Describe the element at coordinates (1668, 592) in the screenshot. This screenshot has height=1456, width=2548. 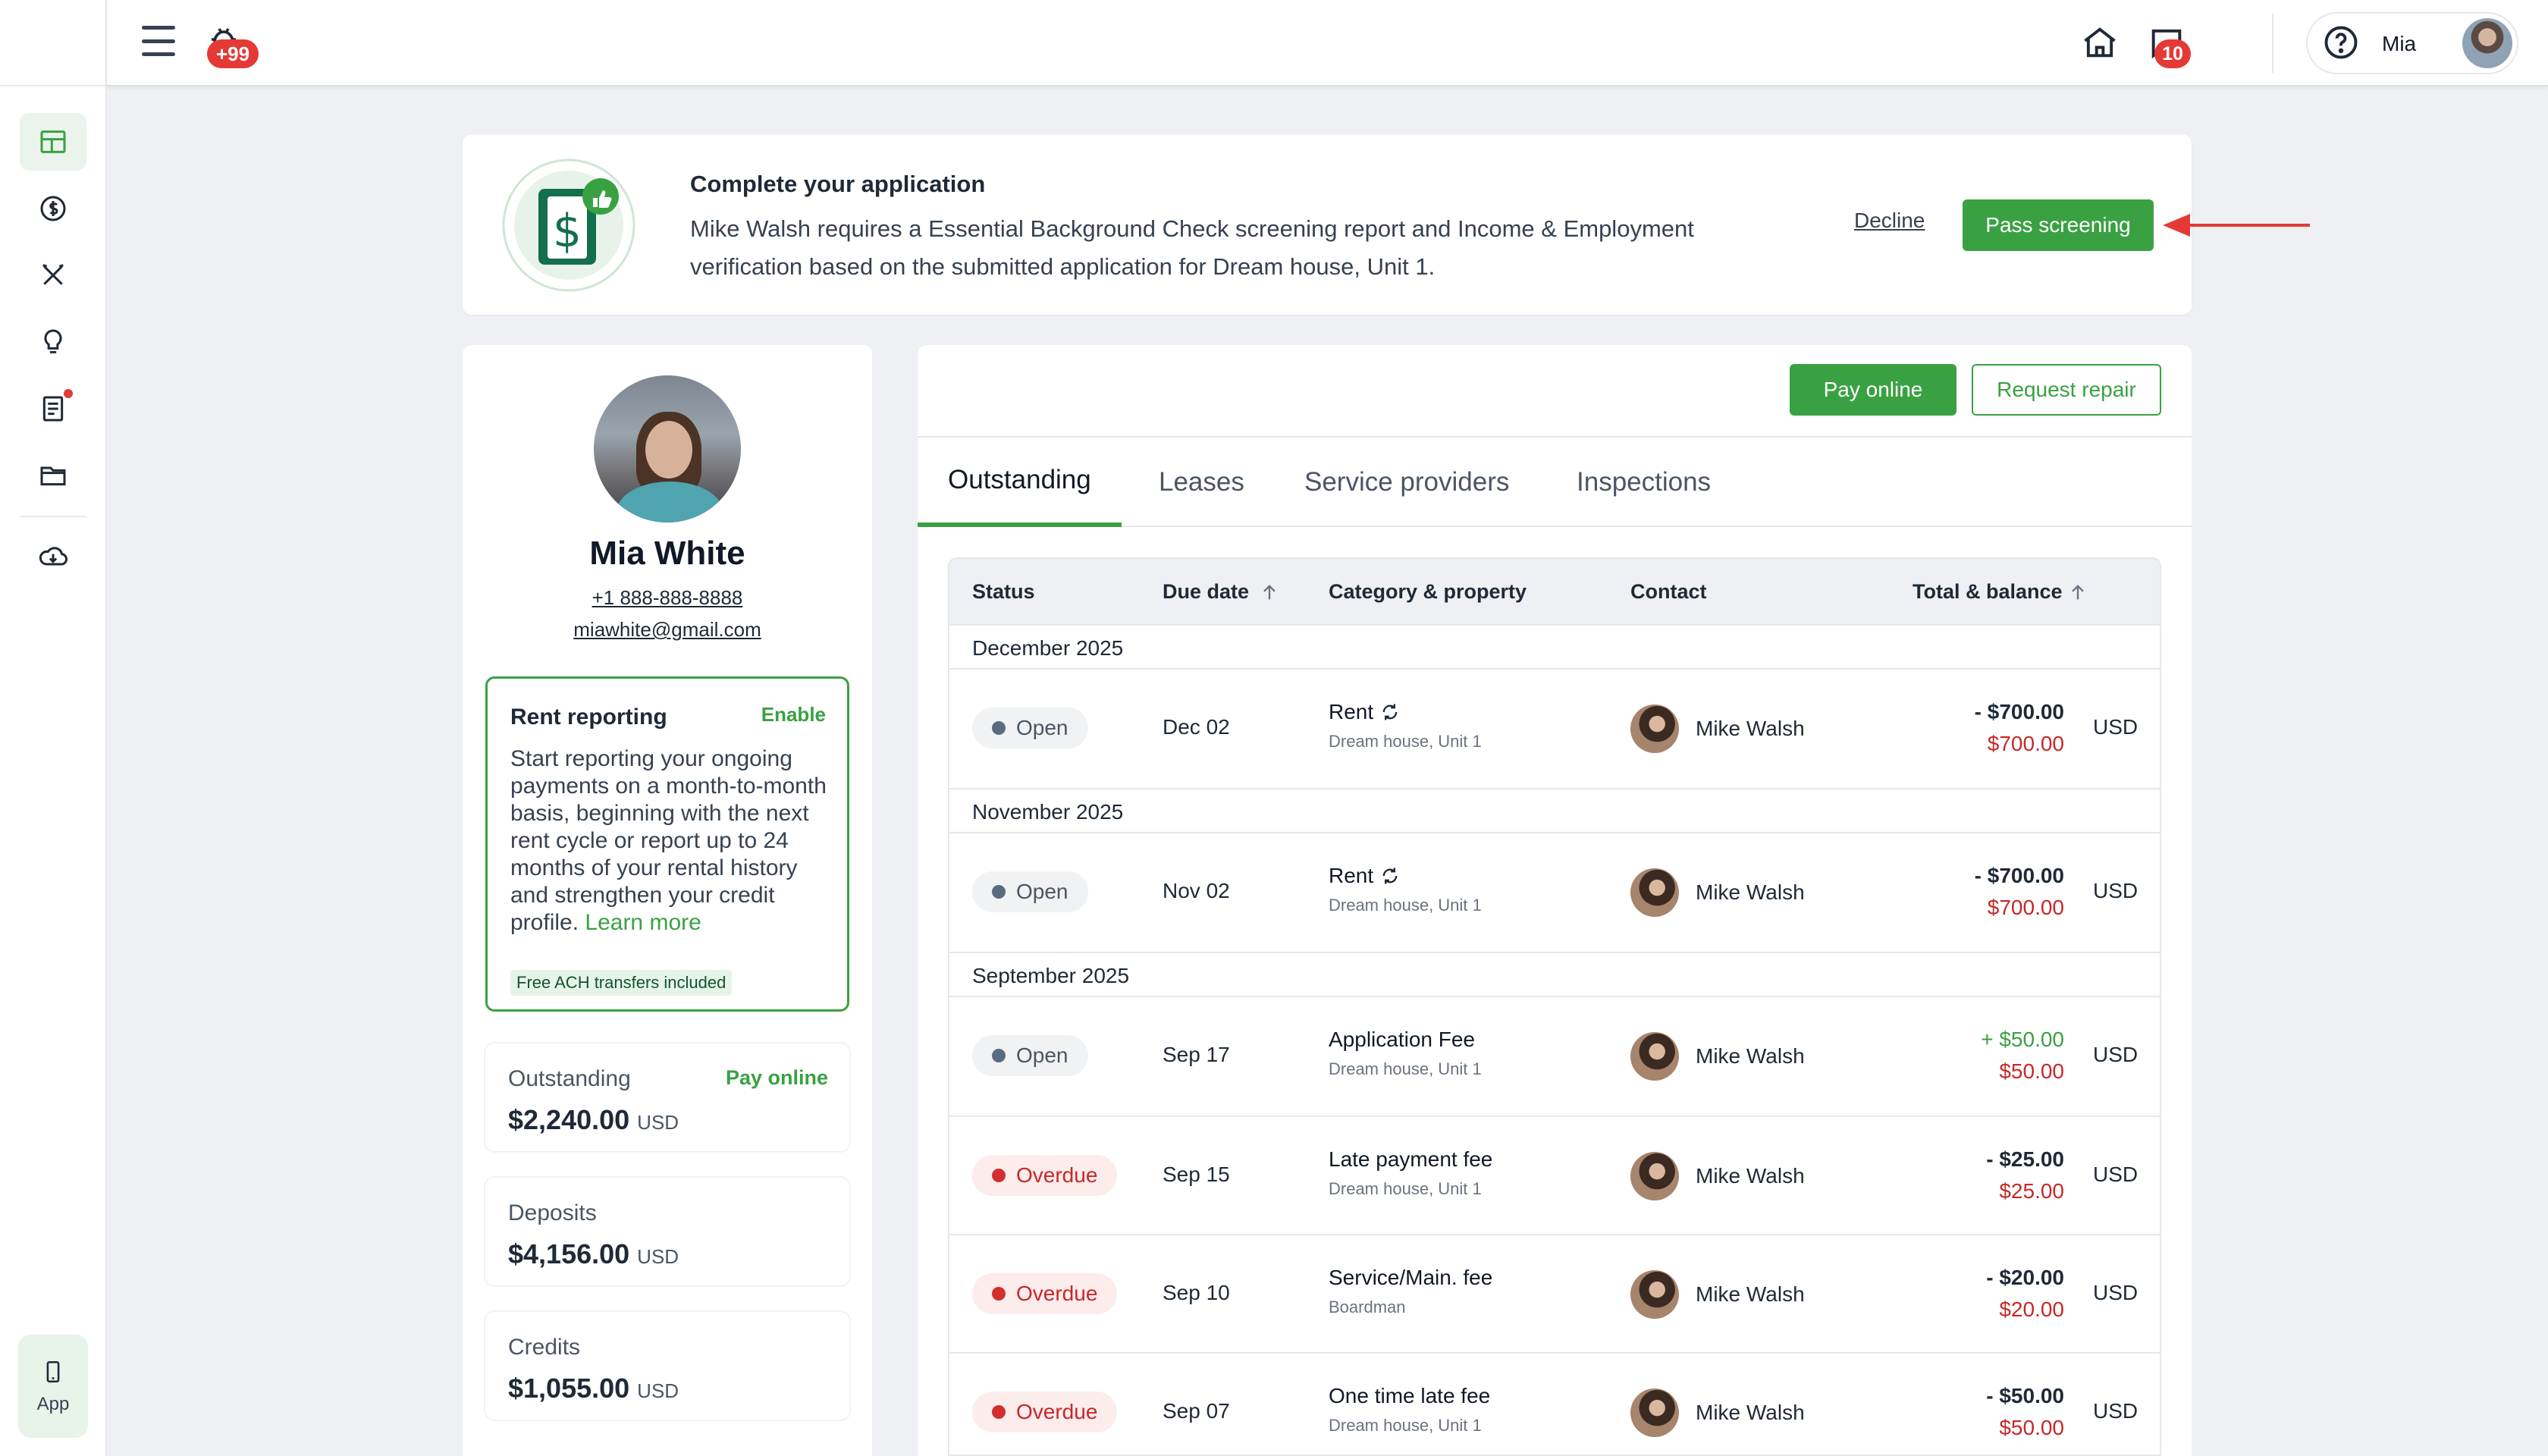
I see `col-contact: Contact` at that location.